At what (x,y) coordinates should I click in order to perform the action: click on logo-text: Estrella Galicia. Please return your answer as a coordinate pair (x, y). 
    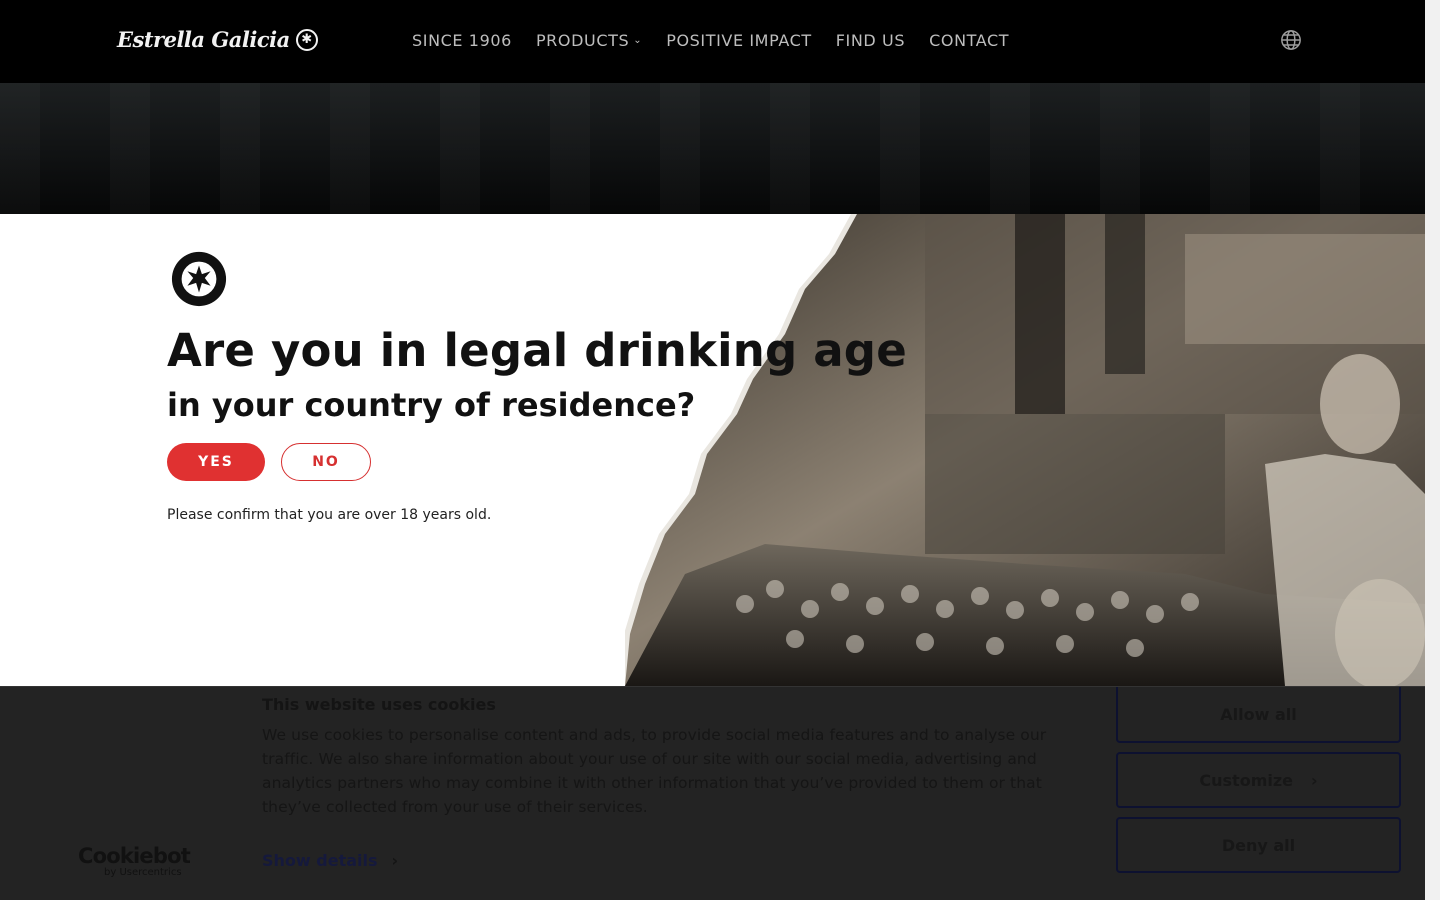
    Looking at the image, I should click on (203, 39).